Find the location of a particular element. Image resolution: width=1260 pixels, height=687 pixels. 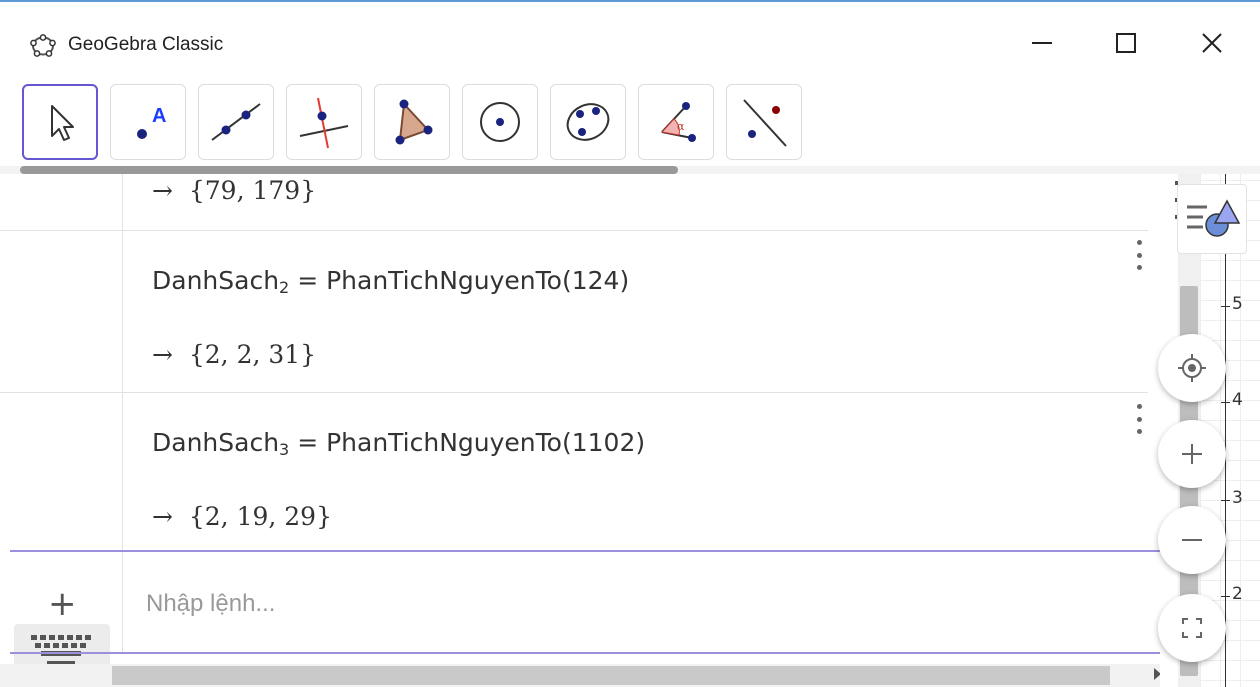

result-value: {2, 19, 29} is located at coordinates (260, 516).